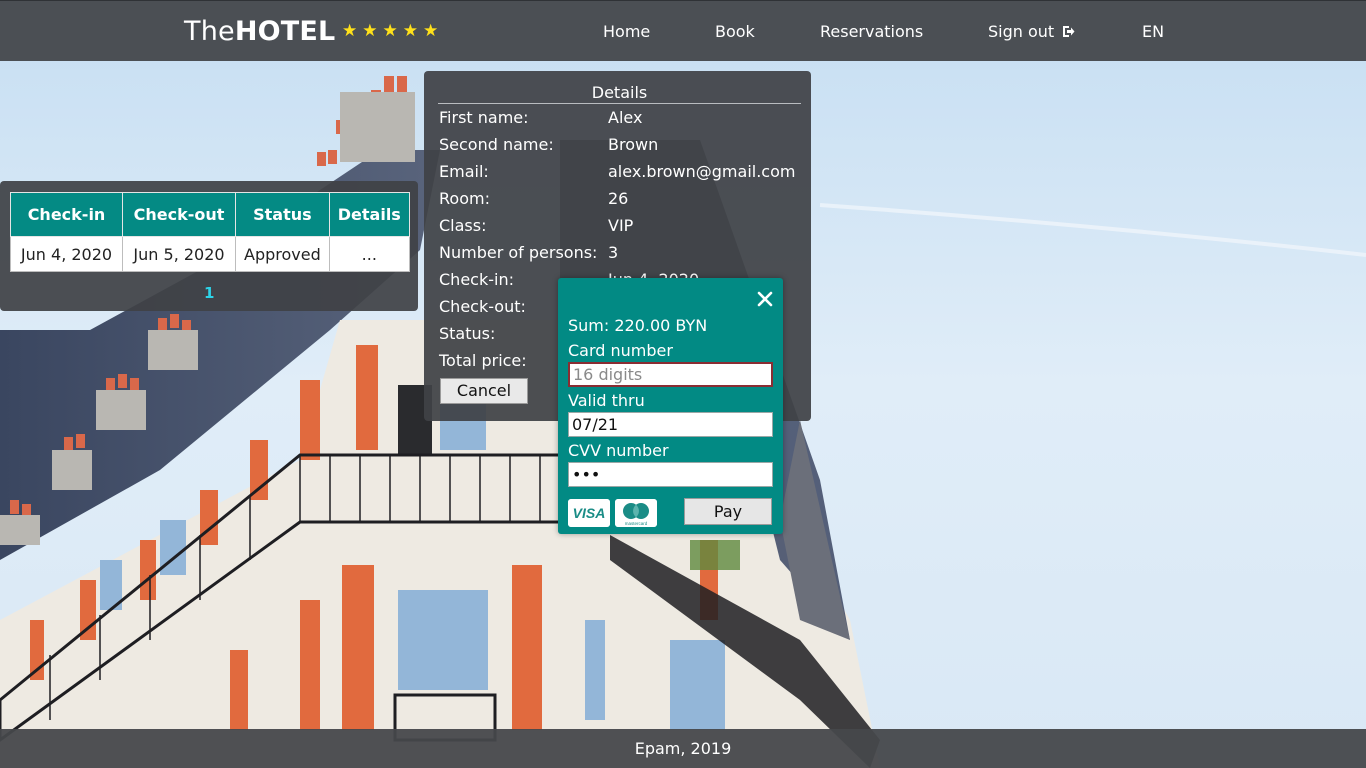 Image resolution: width=1366 pixels, height=768 pixels. Describe the element at coordinates (66, 214) in the screenshot. I see `column-header-check-in: Check-in` at that location.